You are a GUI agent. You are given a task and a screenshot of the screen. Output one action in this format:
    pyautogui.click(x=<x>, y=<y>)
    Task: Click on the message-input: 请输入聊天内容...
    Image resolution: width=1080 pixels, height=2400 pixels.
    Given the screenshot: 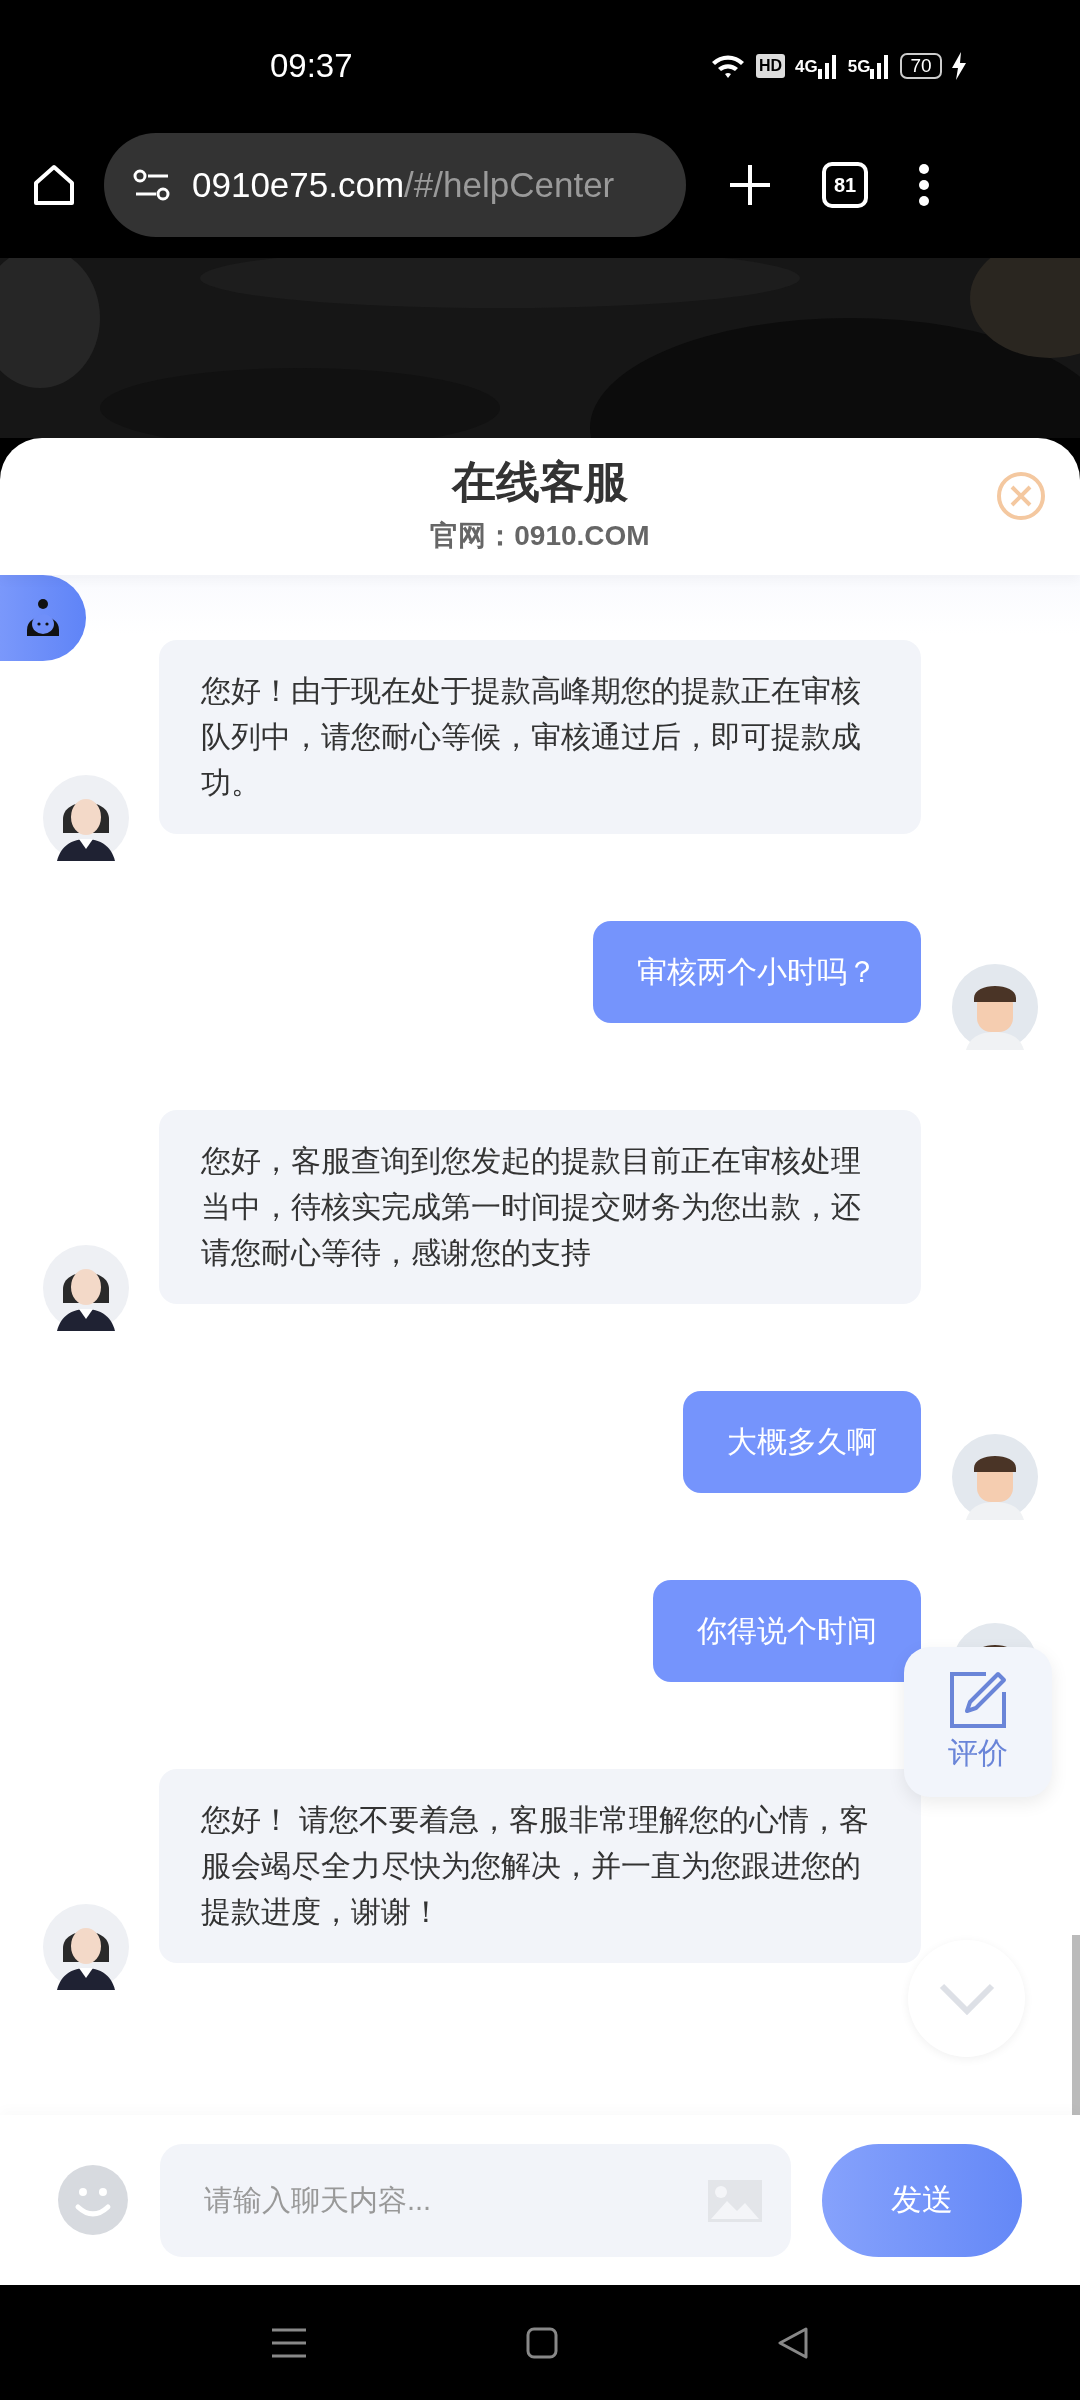 What is the action you would take?
    pyautogui.click(x=475, y=2200)
    